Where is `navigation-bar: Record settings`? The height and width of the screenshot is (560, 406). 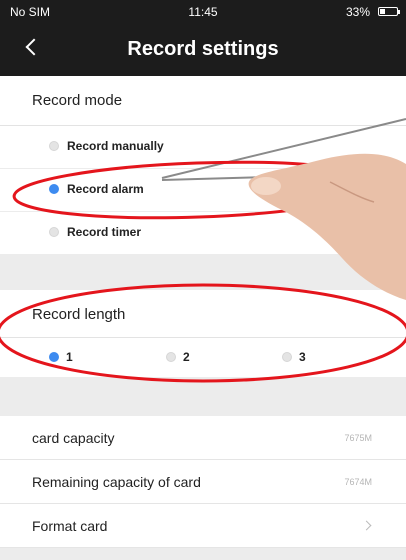 navigation-bar: Record settings is located at coordinates (203, 50).